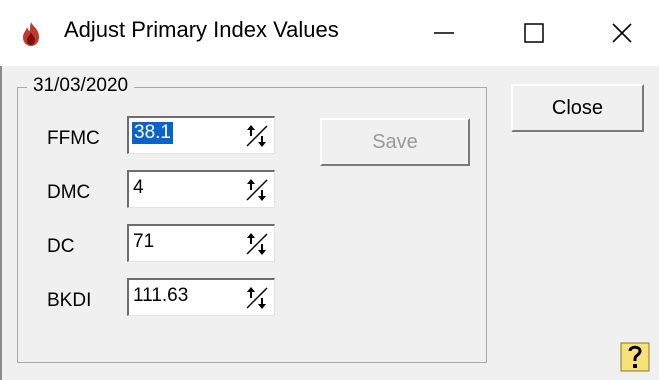 The image size is (659, 380). What do you see at coordinates (81, 86) in the screenshot?
I see `group-date-label: 31/03/2020` at bounding box center [81, 86].